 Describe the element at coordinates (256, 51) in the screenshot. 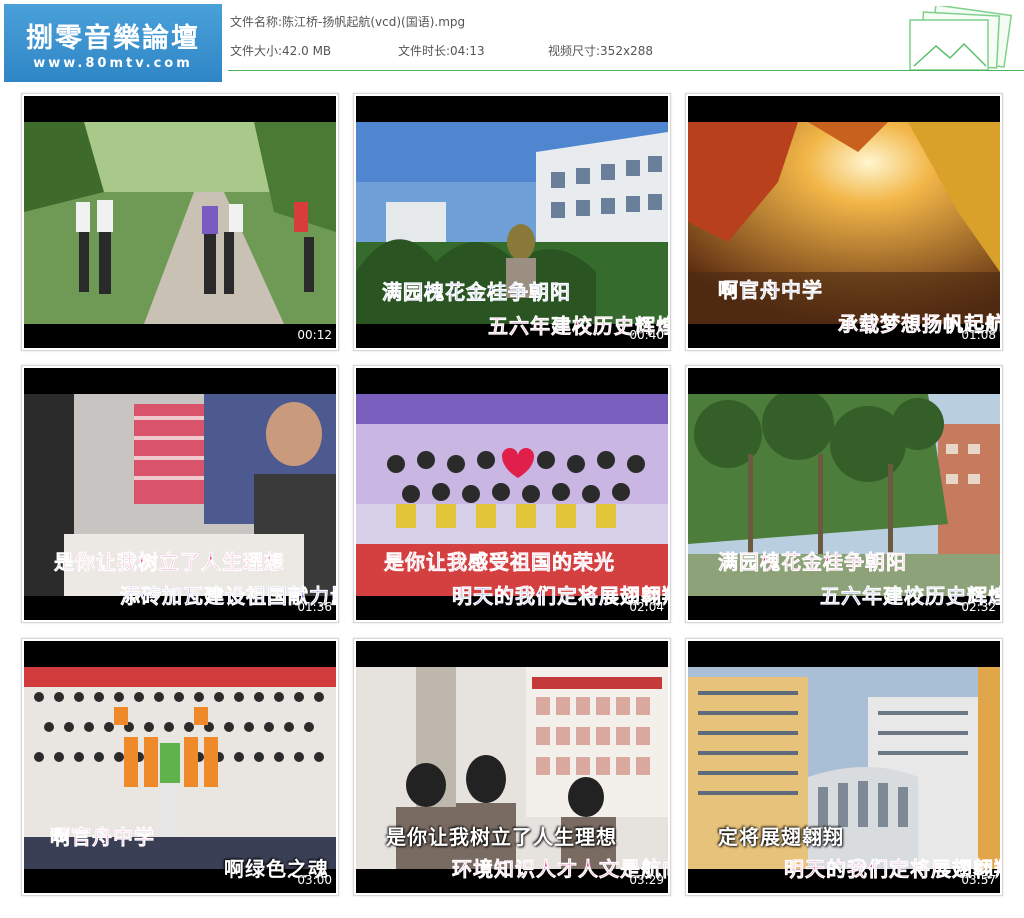

I see `file-size-label: 文件大小:` at that location.